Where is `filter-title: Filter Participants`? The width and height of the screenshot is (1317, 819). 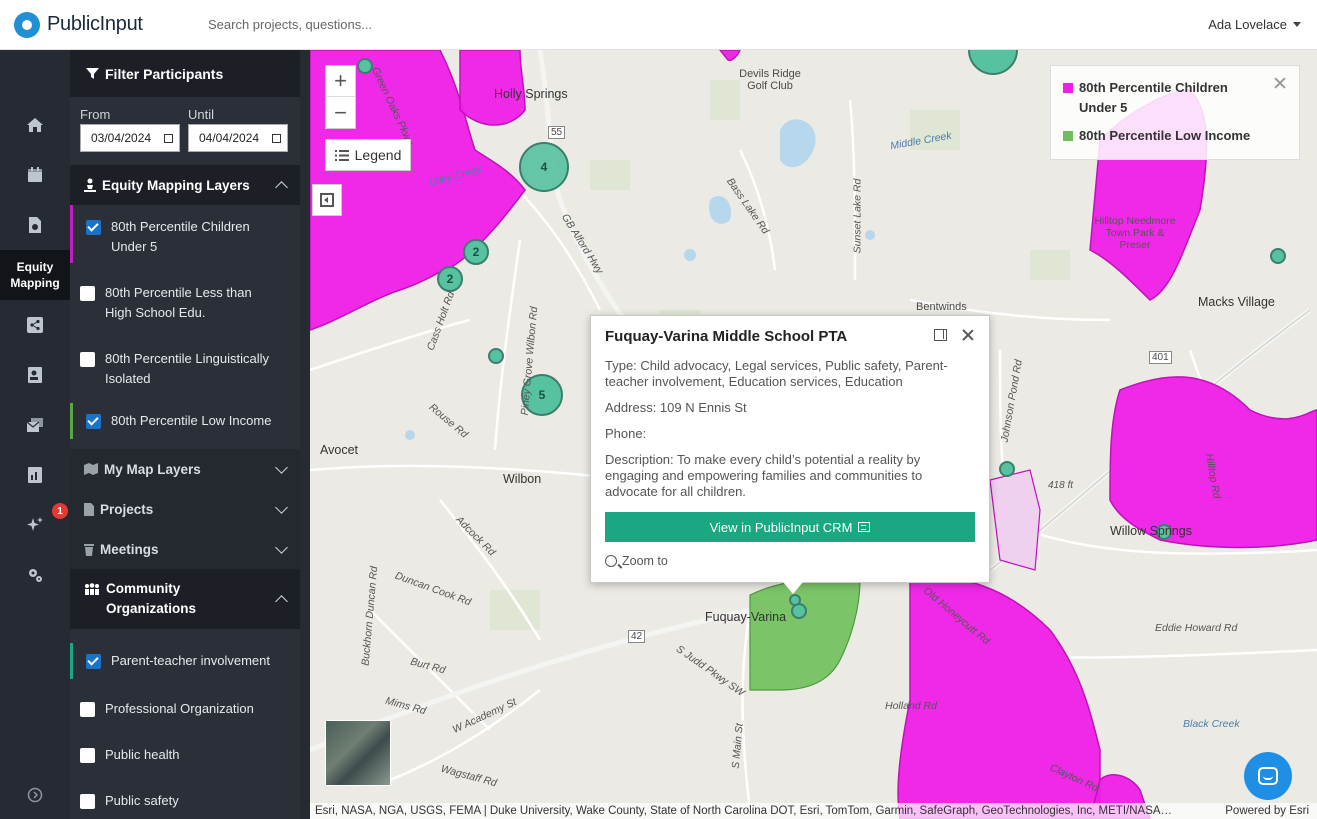
filter-title: Filter Participants is located at coordinates (164, 73).